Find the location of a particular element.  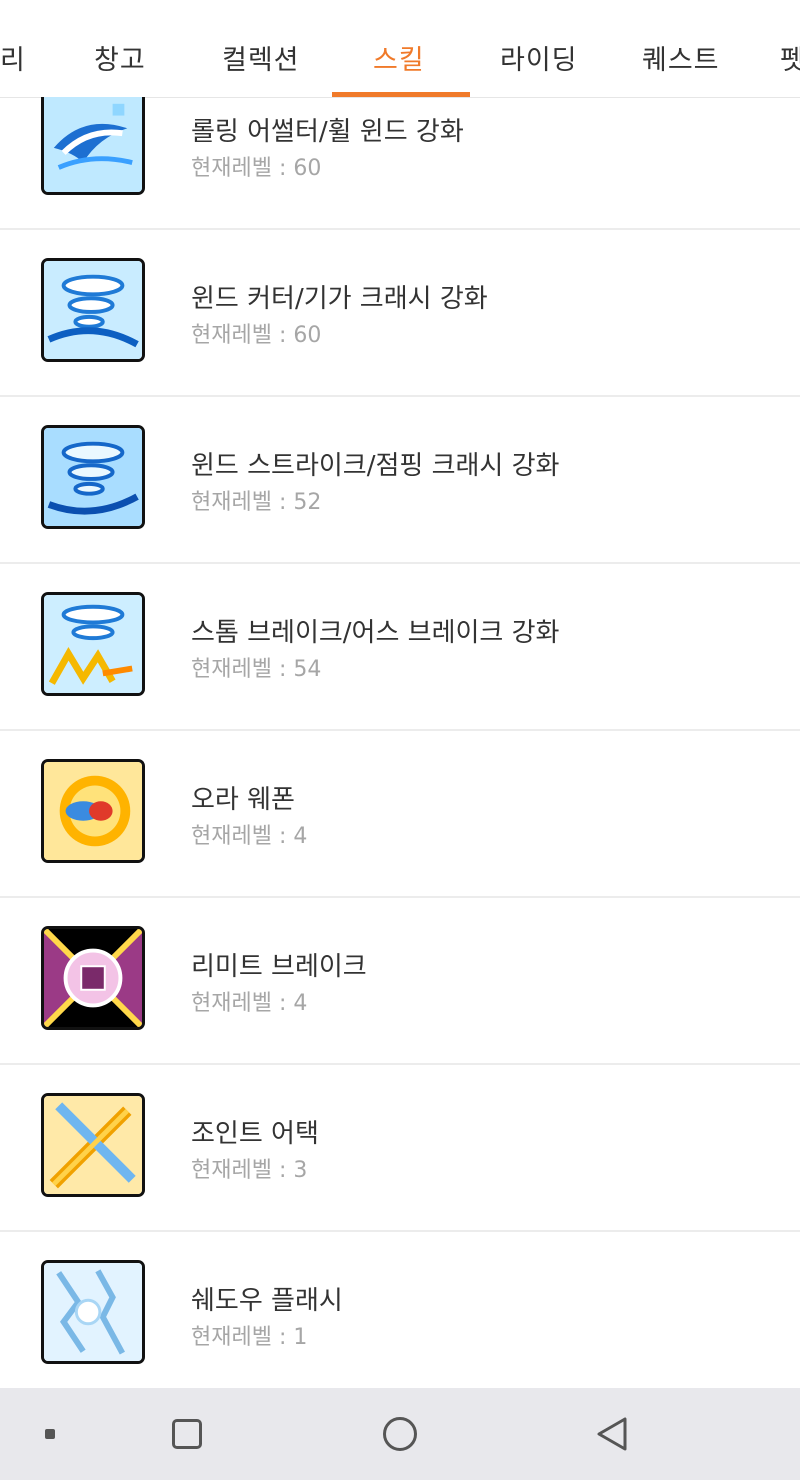

skill-level: 현재레벨 : 3 is located at coordinates (249, 1170).